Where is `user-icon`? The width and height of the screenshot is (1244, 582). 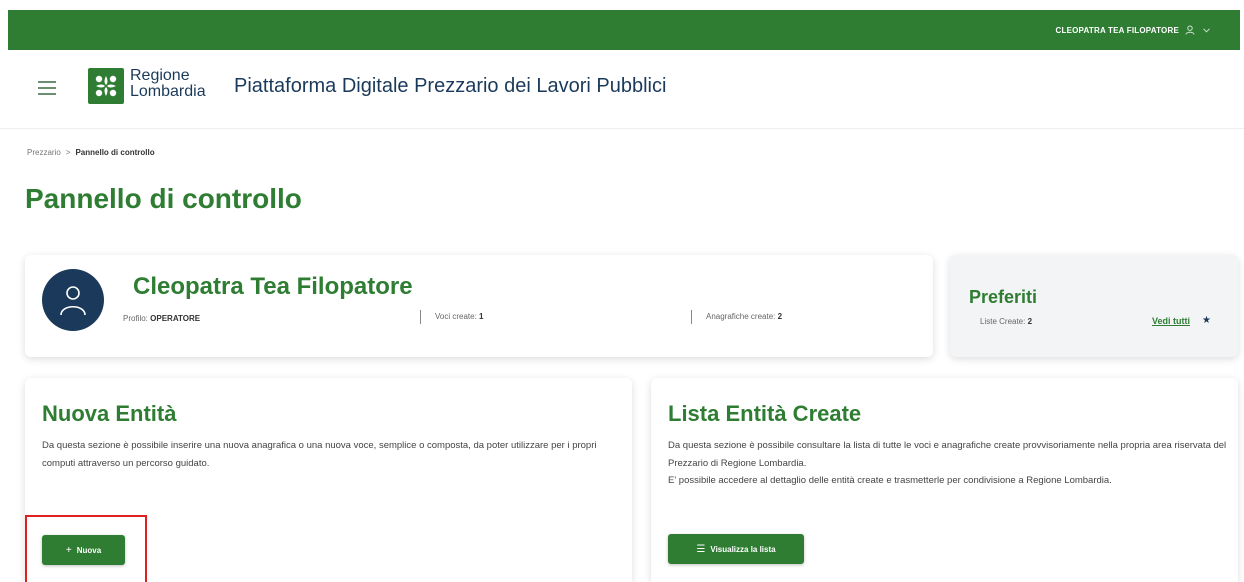
user-icon is located at coordinates (1190, 30).